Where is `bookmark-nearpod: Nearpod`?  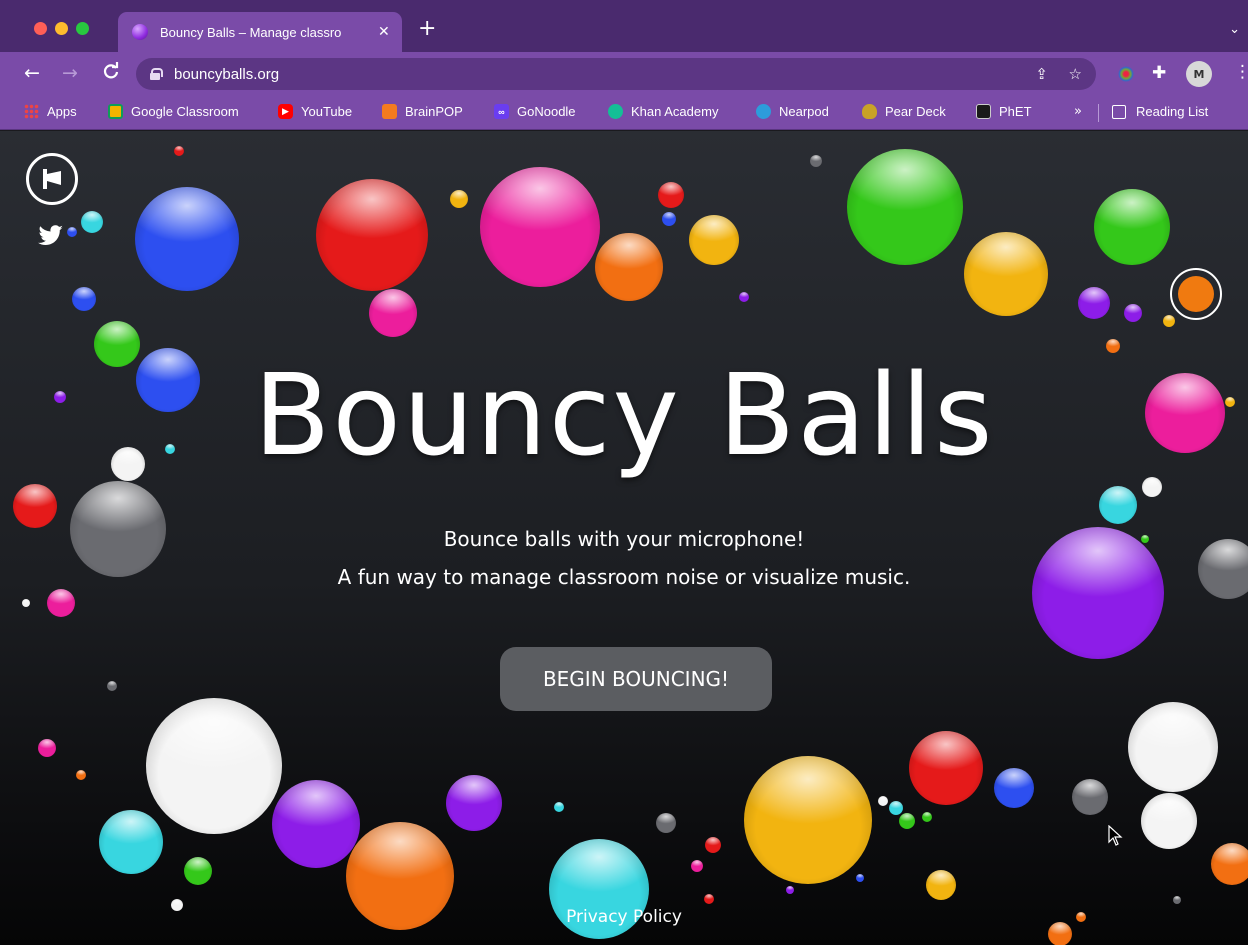
bookmark-nearpod: Nearpod is located at coordinates (792, 111).